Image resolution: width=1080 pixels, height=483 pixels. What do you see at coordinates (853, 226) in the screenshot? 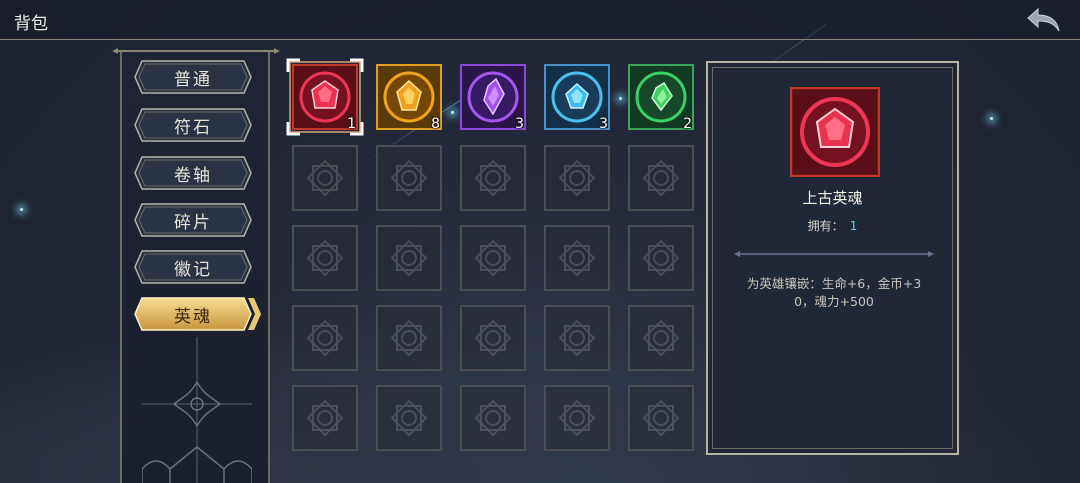
I see `owned-value: 1` at bounding box center [853, 226].